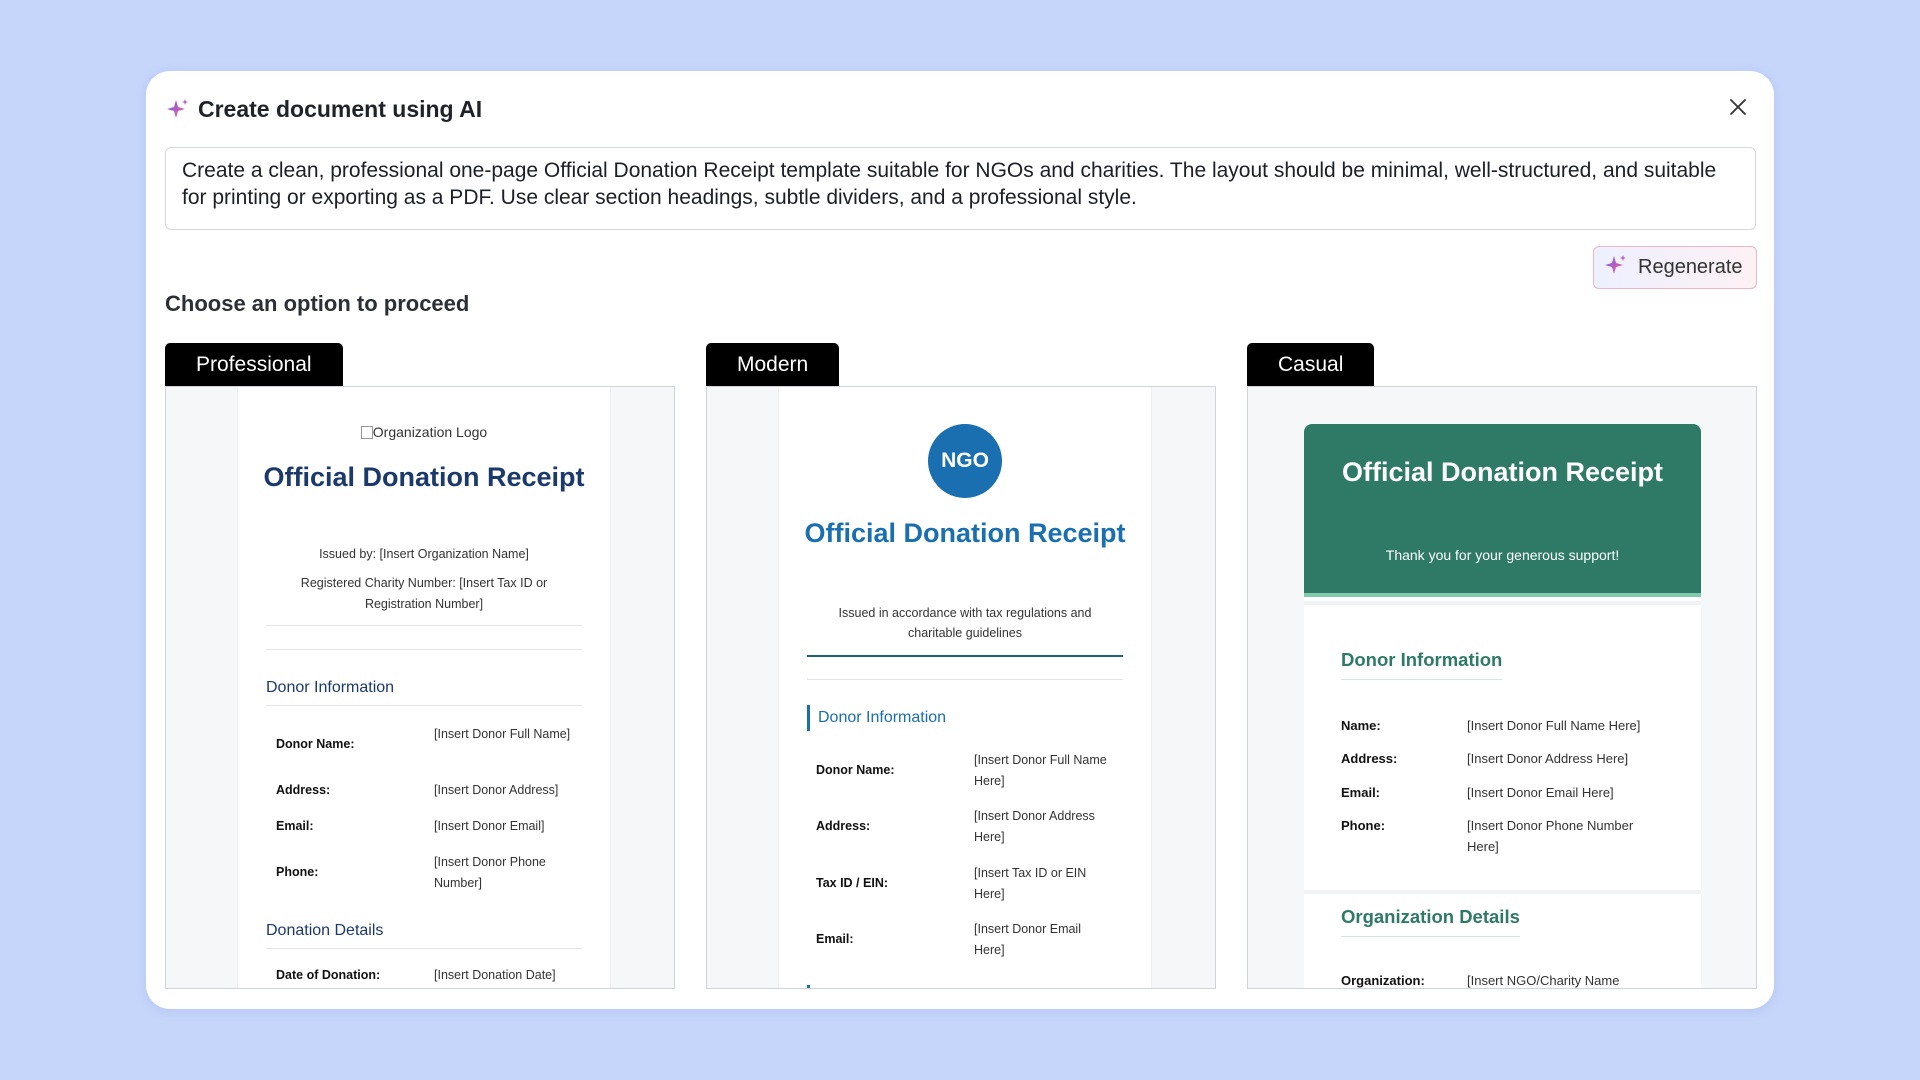  Describe the element at coordinates (317, 303) in the screenshot. I see `choose-option-heading: Choose an option to proceed` at that location.